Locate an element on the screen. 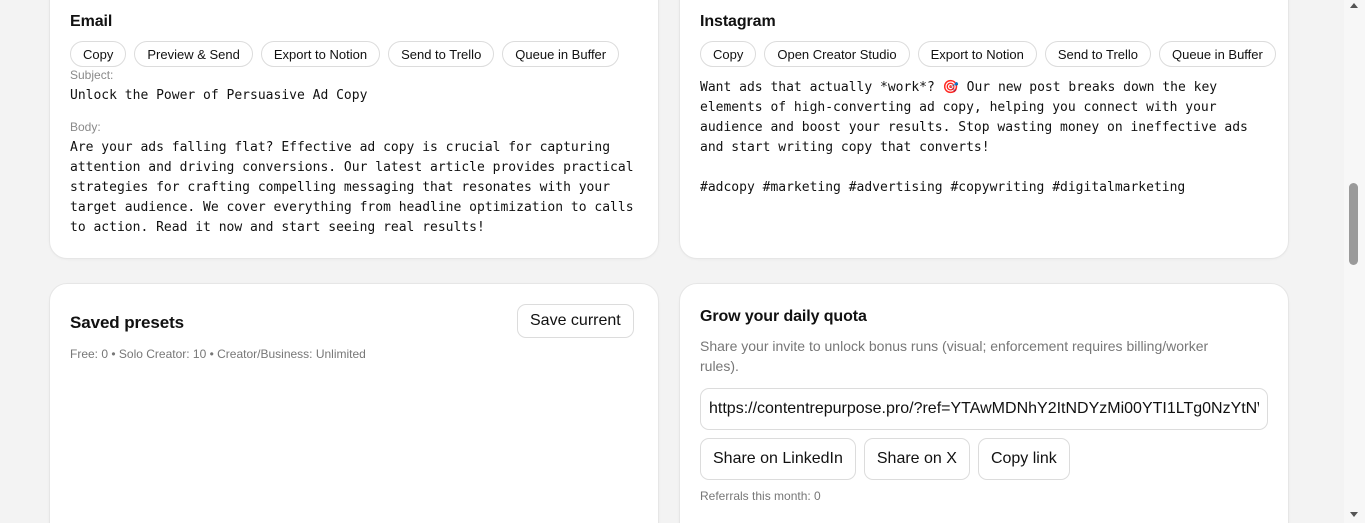  instagram-copy-button: Copy is located at coordinates (728, 54).